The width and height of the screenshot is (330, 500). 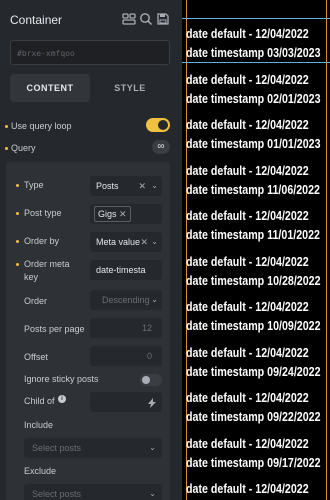 I want to click on date-timestamp-text: date timestamp 11/06/2022, so click(x=253, y=189).